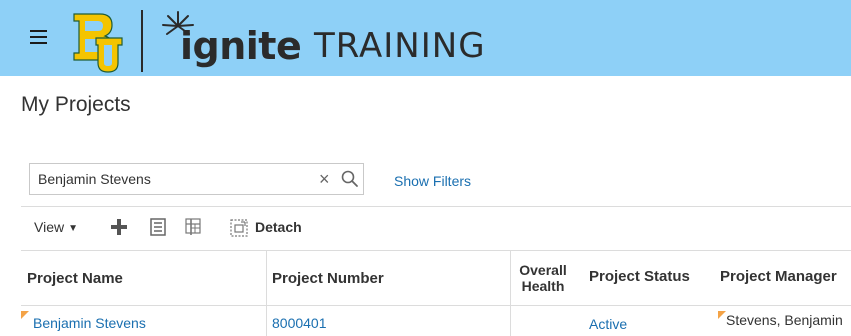 The width and height of the screenshot is (851, 336). What do you see at coordinates (158, 227) in the screenshot?
I see `list-icon` at bounding box center [158, 227].